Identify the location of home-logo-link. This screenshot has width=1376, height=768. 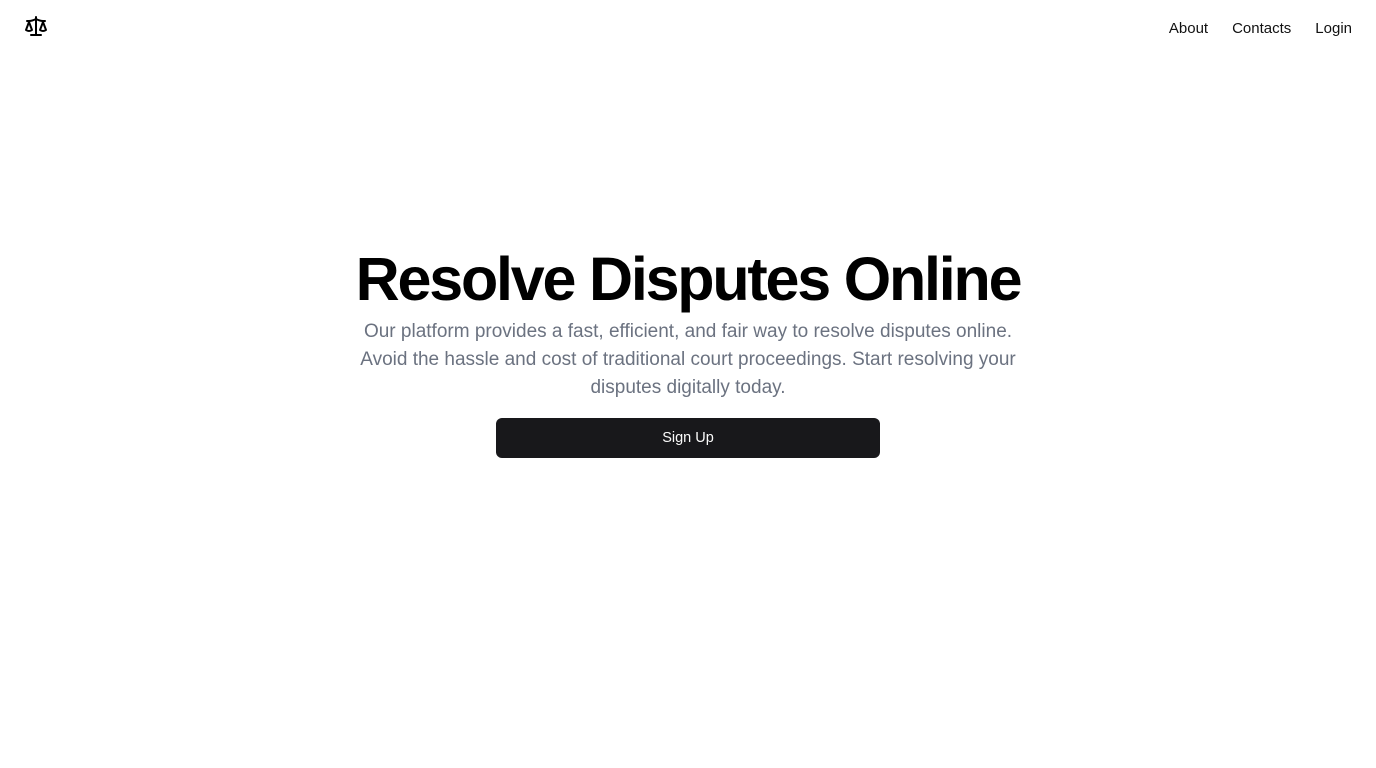
(36, 28).